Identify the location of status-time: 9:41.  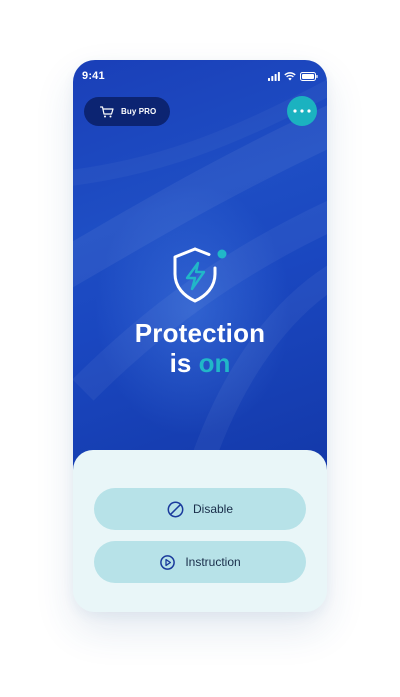
(93, 76).